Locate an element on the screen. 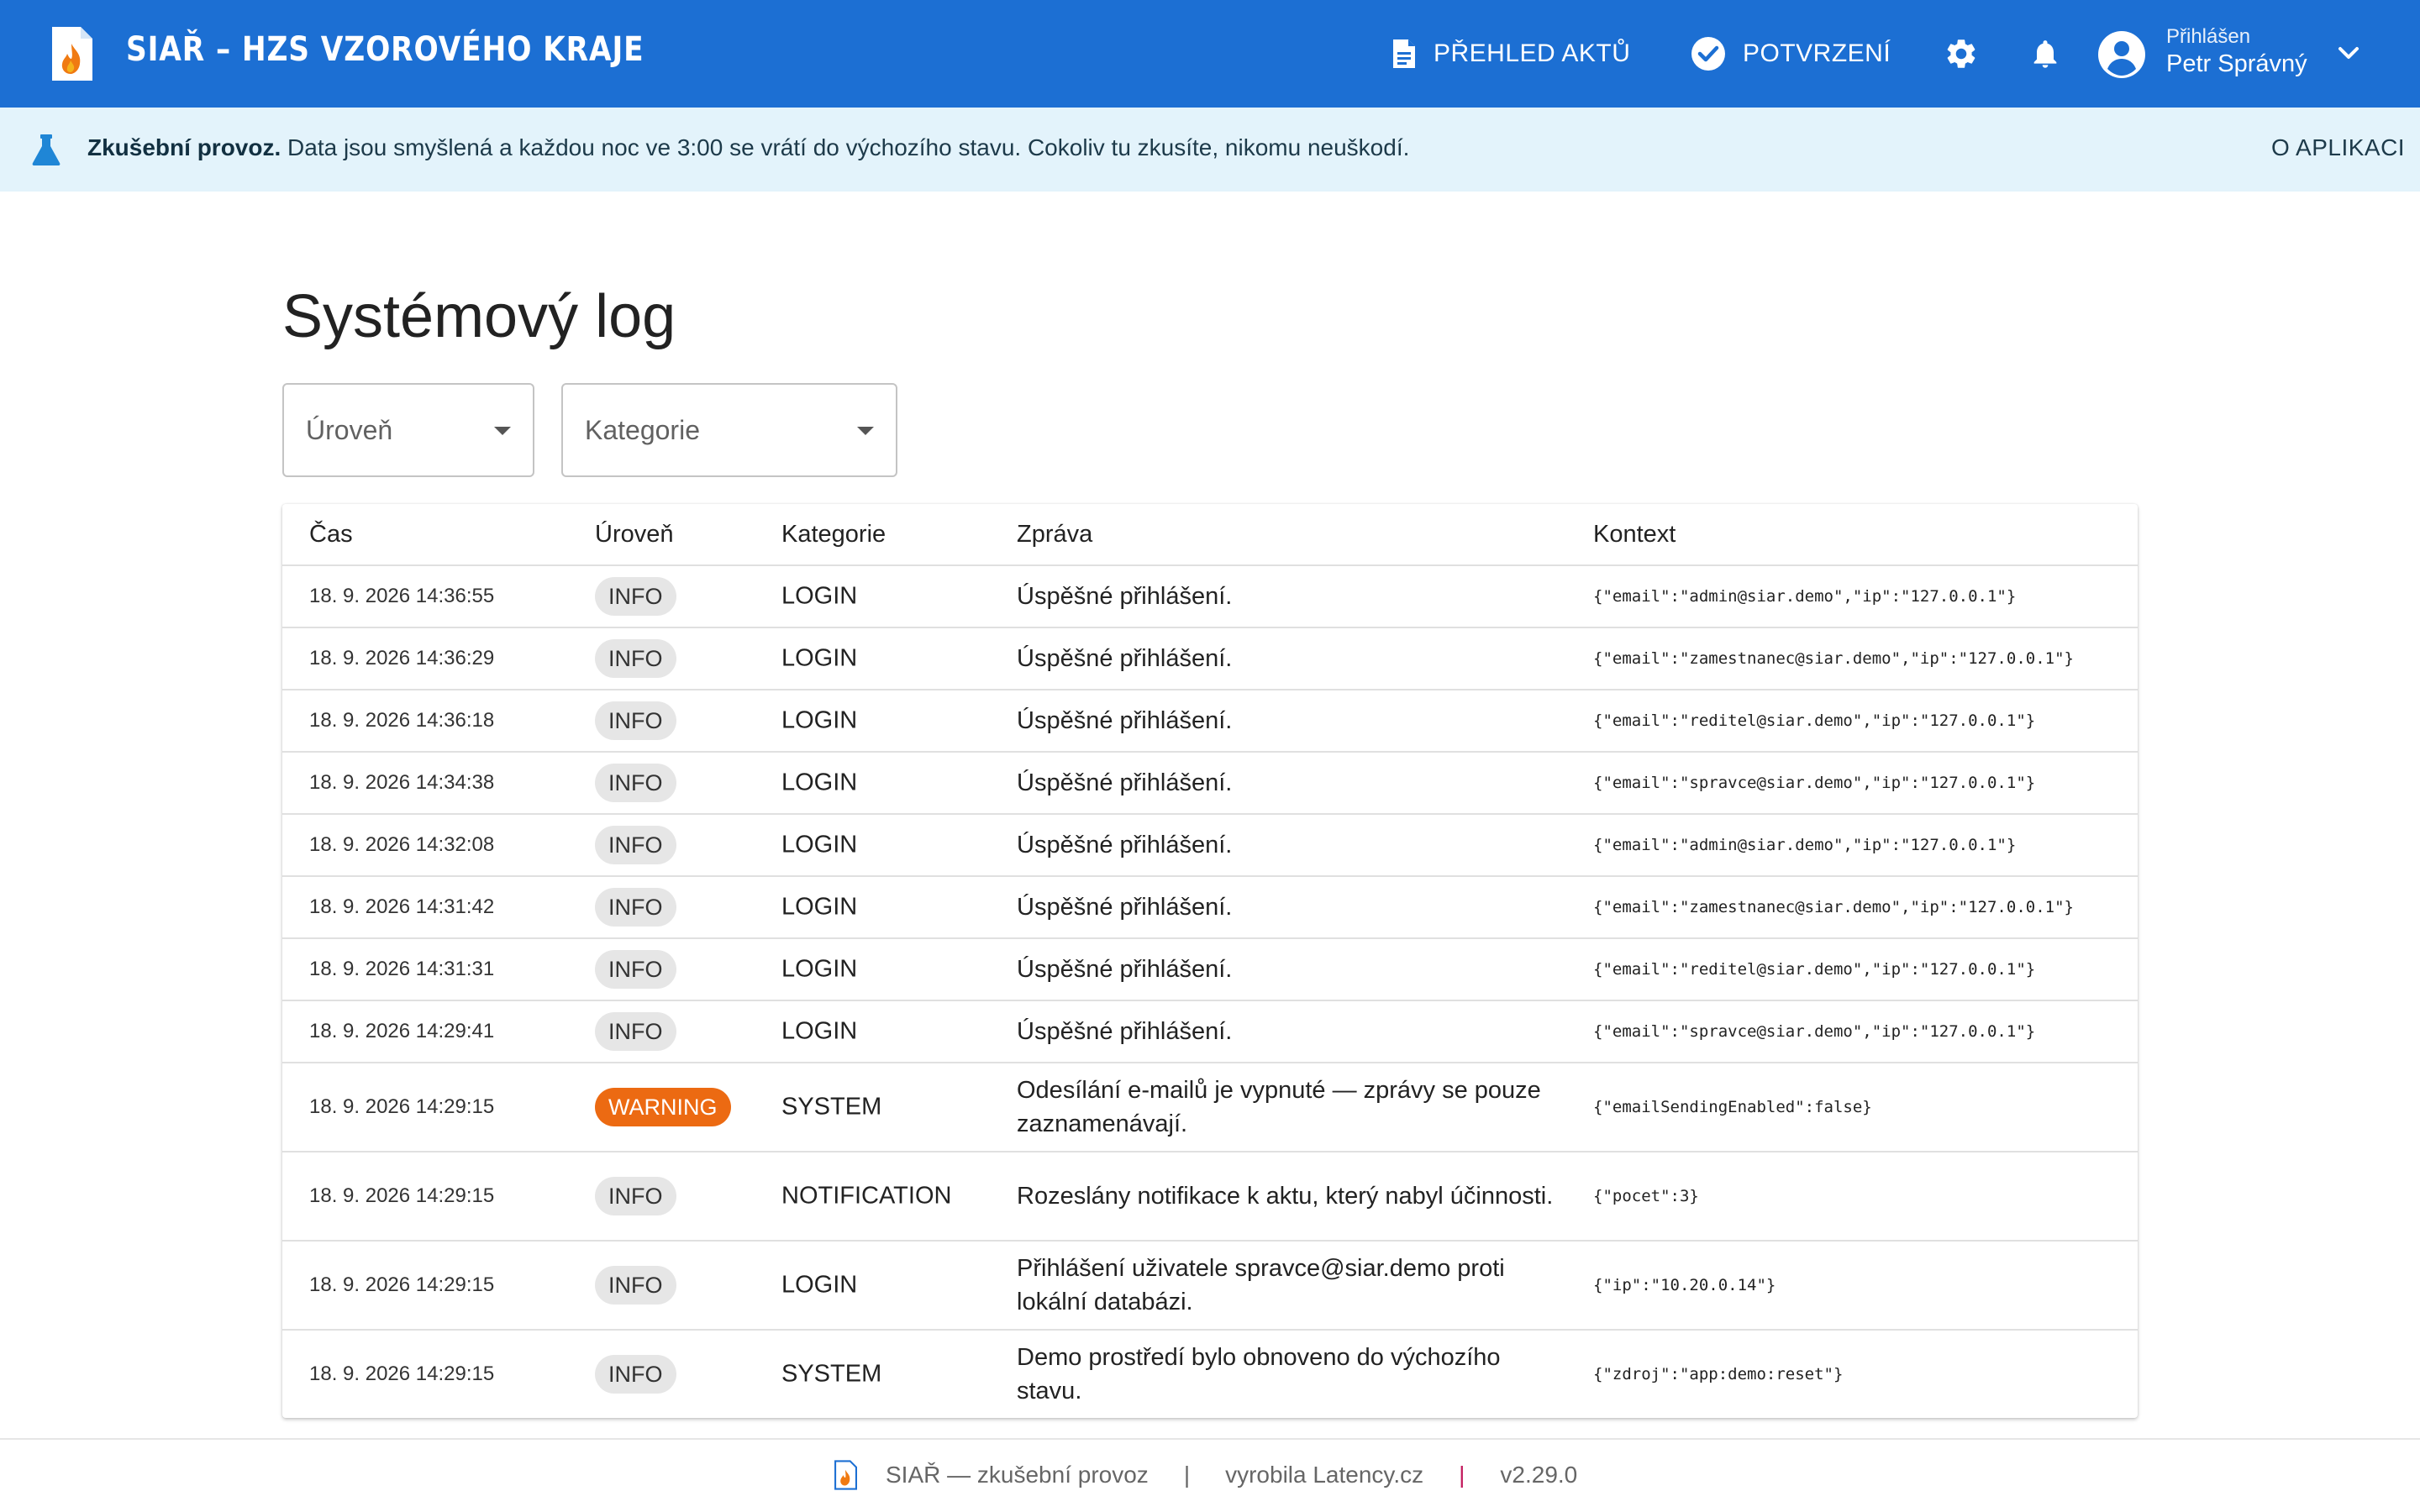  nav-button-acts: PŘEHLED AKTŮ is located at coordinates (1511, 54).